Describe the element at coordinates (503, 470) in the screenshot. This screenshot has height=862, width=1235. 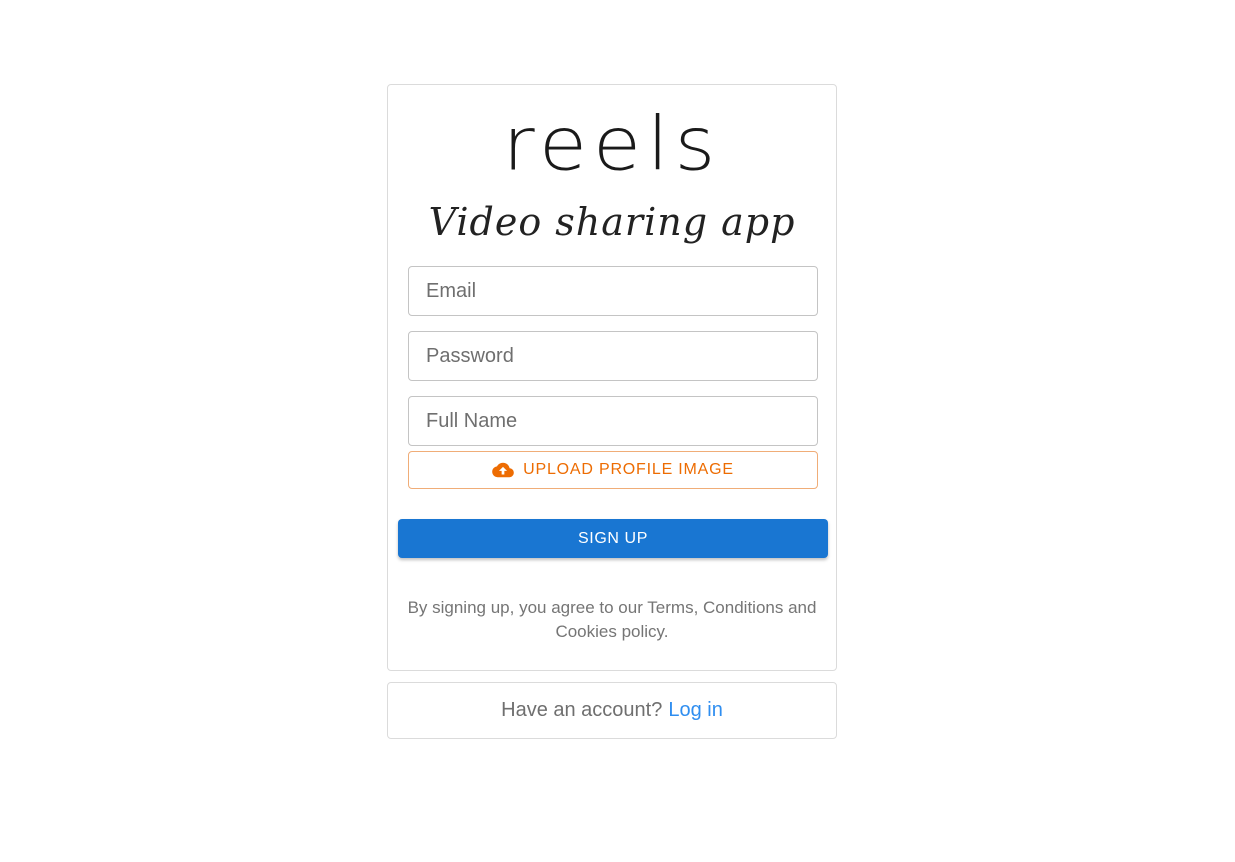
I see `cloud-upload-icon` at that location.